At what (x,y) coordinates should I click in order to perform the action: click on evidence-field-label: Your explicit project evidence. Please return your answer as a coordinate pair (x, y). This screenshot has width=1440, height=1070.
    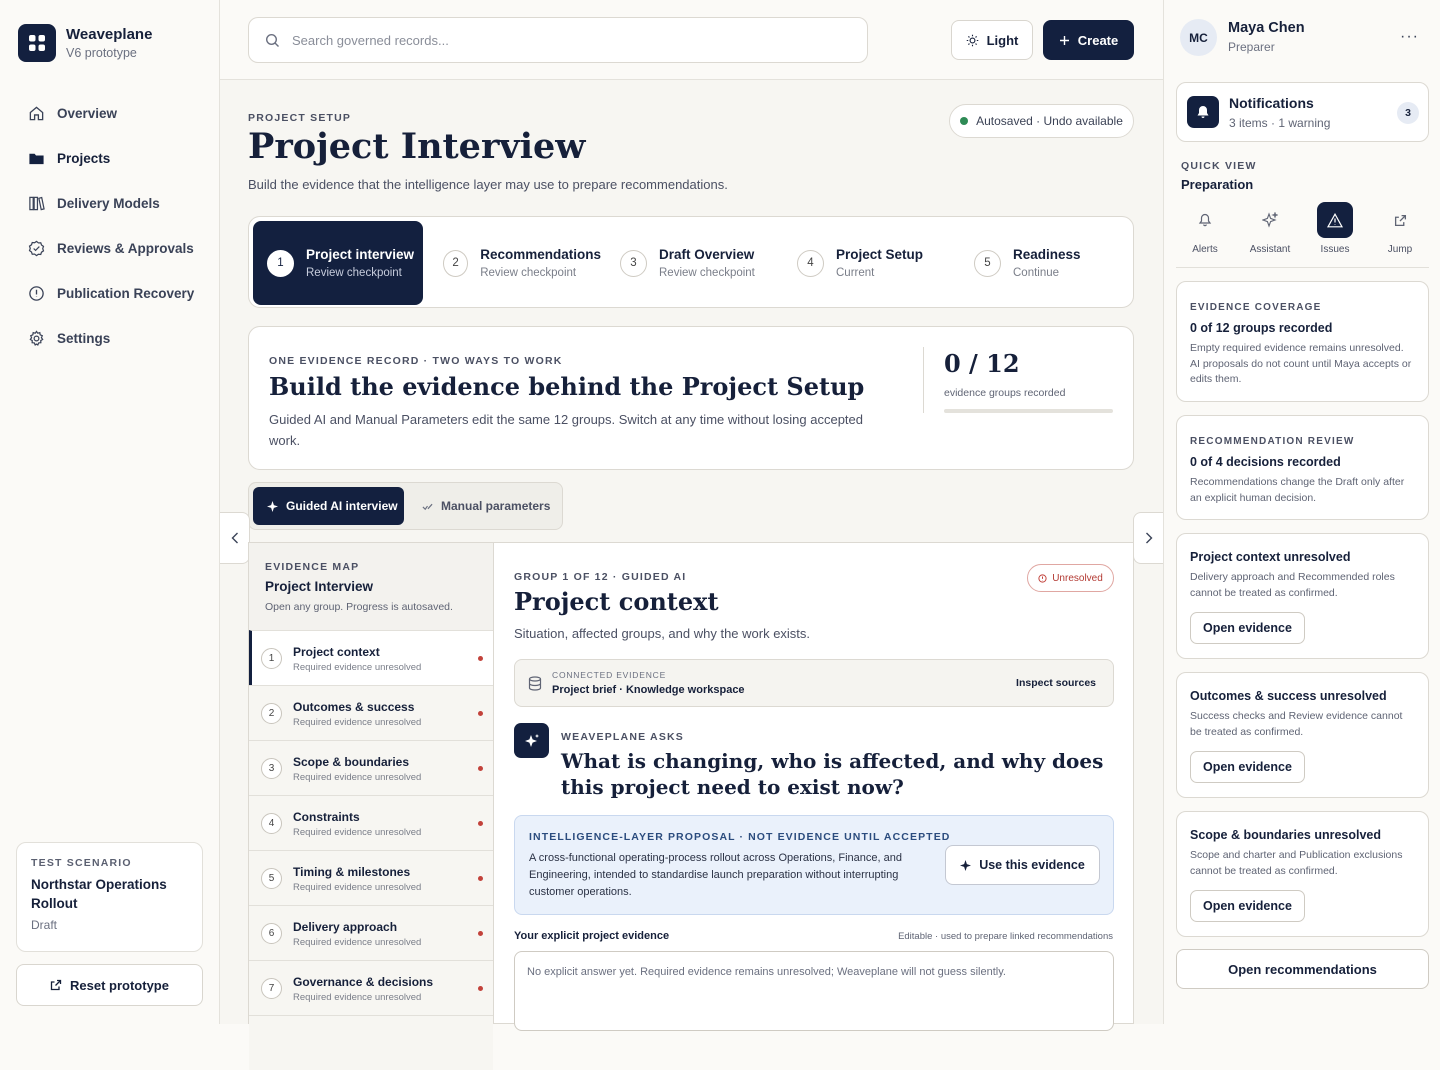
    Looking at the image, I should click on (592, 936).